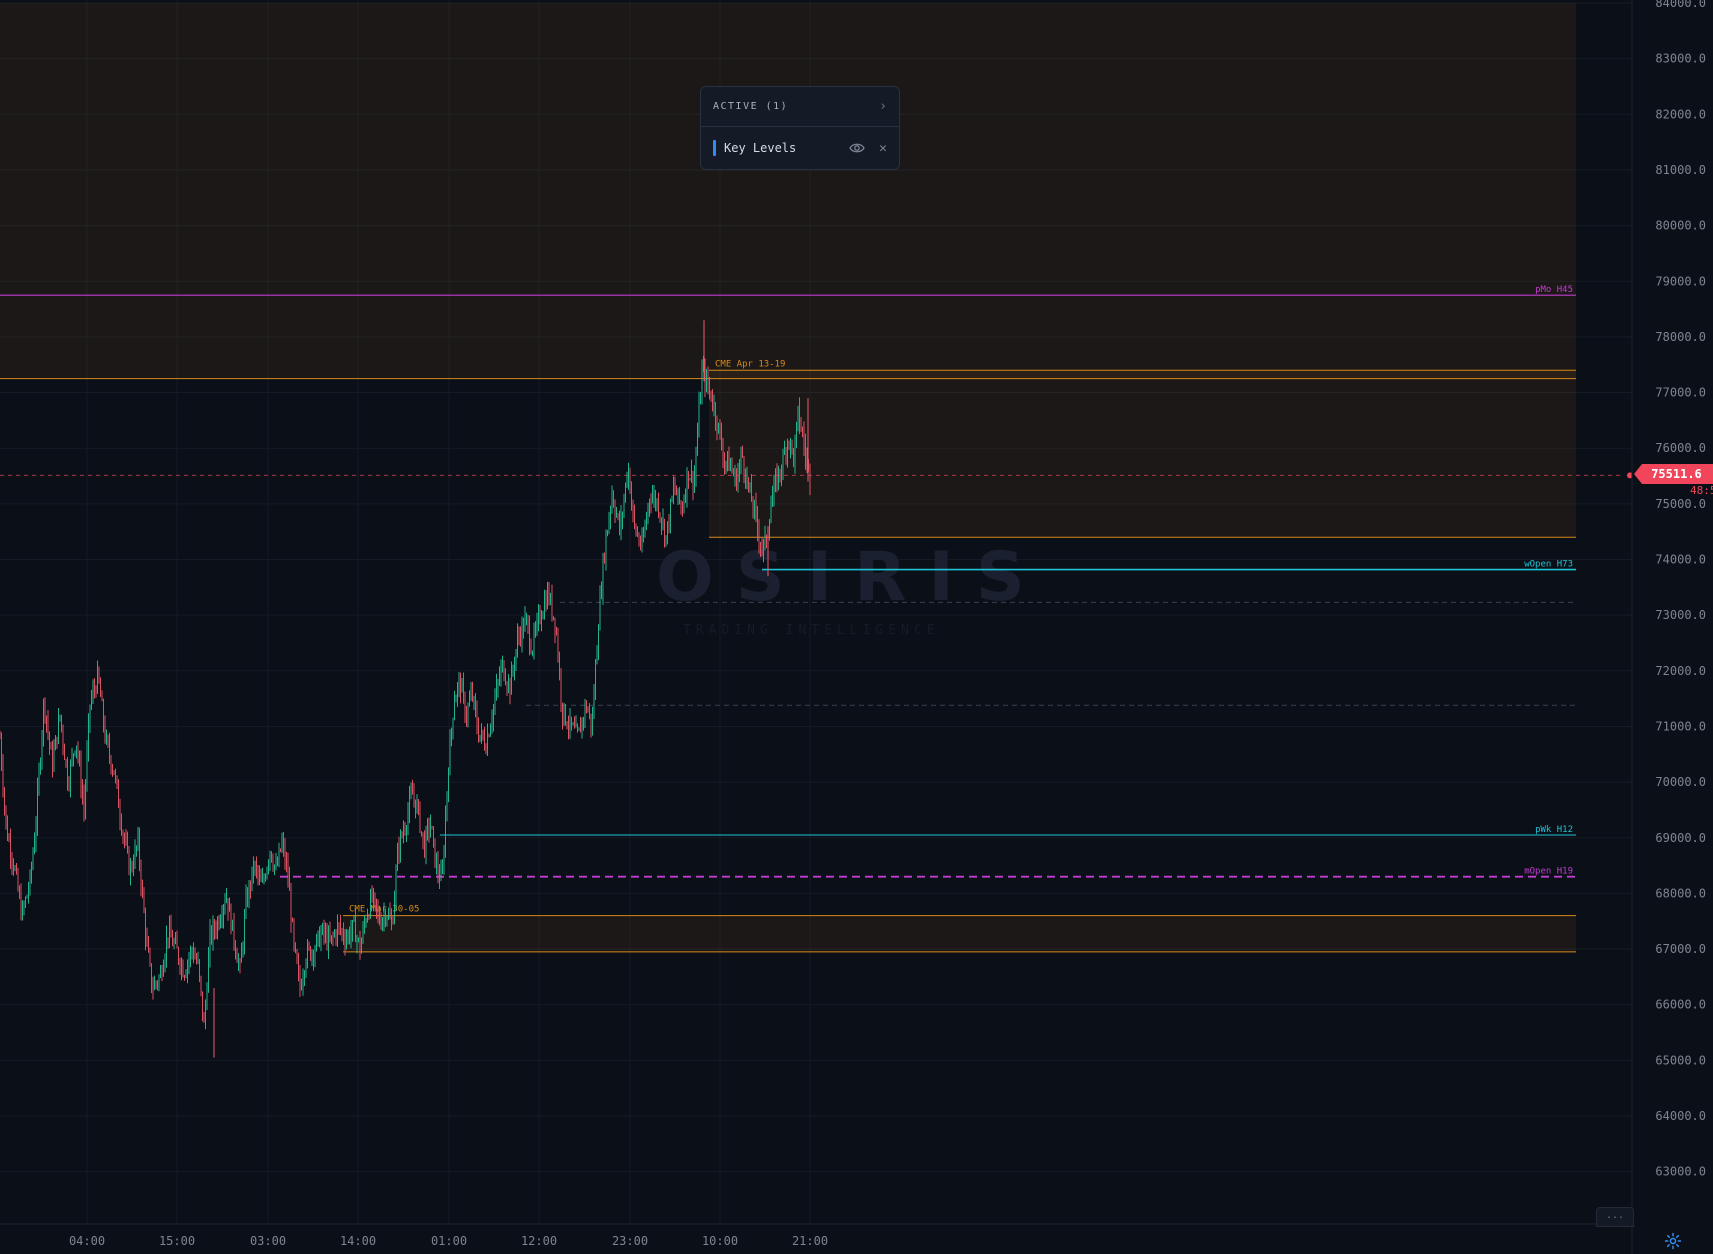 Image resolution: width=1713 pixels, height=1254 pixels. What do you see at coordinates (1680, 281) in the screenshot?
I see `price-tick-label: 79000.0` at bounding box center [1680, 281].